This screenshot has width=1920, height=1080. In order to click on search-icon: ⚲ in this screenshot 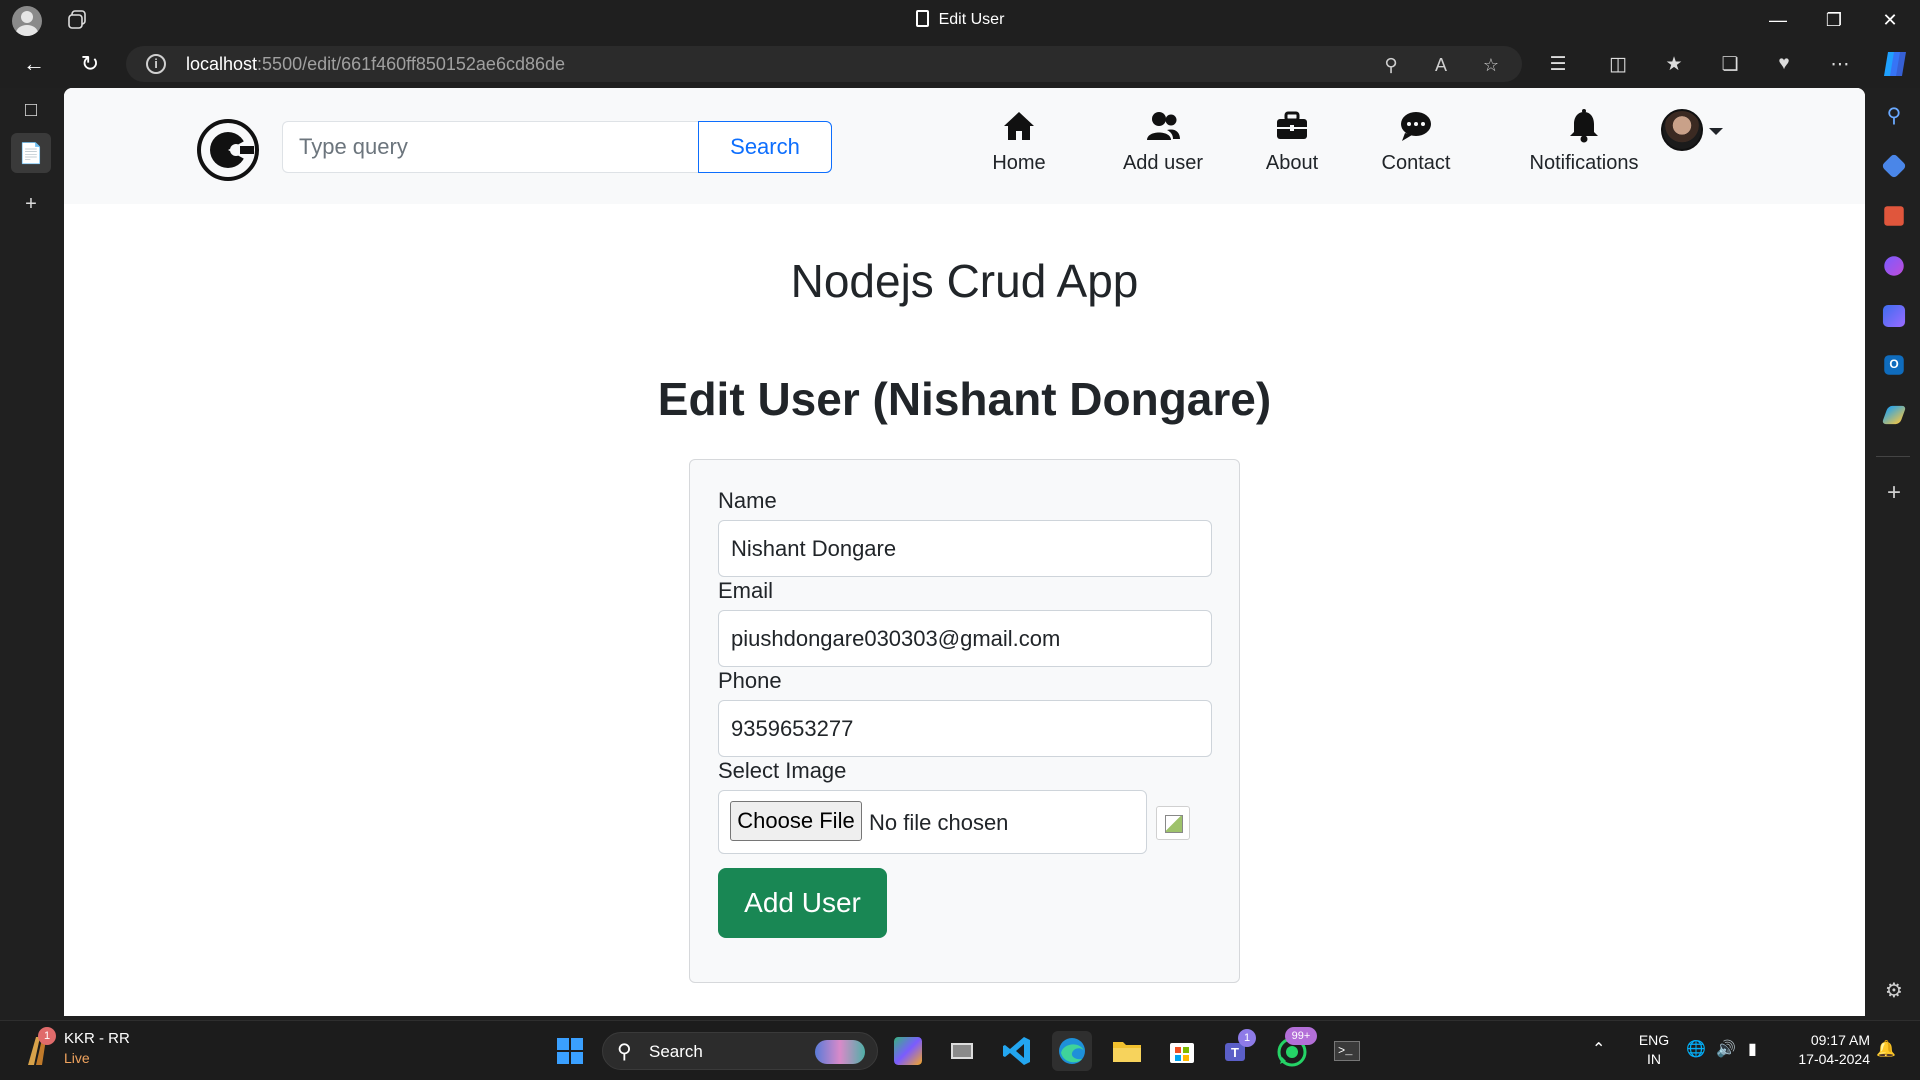, I will do `click(624, 1052)`.